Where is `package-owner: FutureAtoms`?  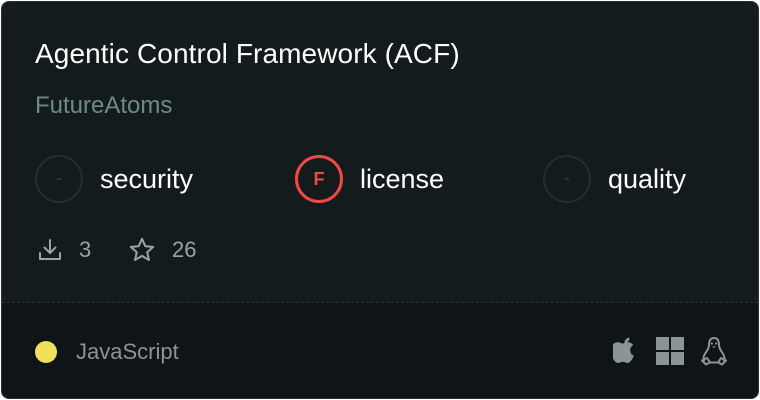 package-owner: FutureAtoms is located at coordinates (103, 106).